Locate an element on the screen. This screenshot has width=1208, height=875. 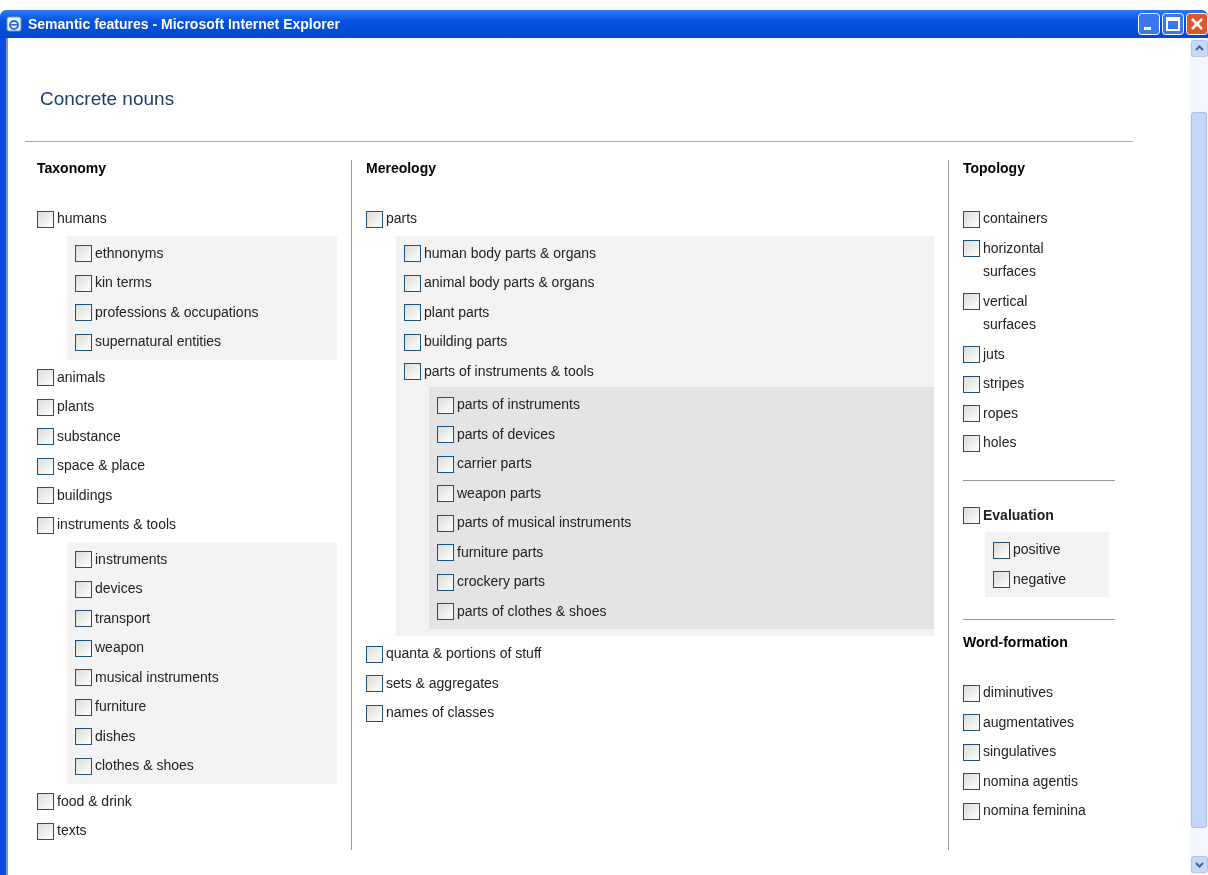
checkbox-label: instruments & tools is located at coordinates (117, 525).